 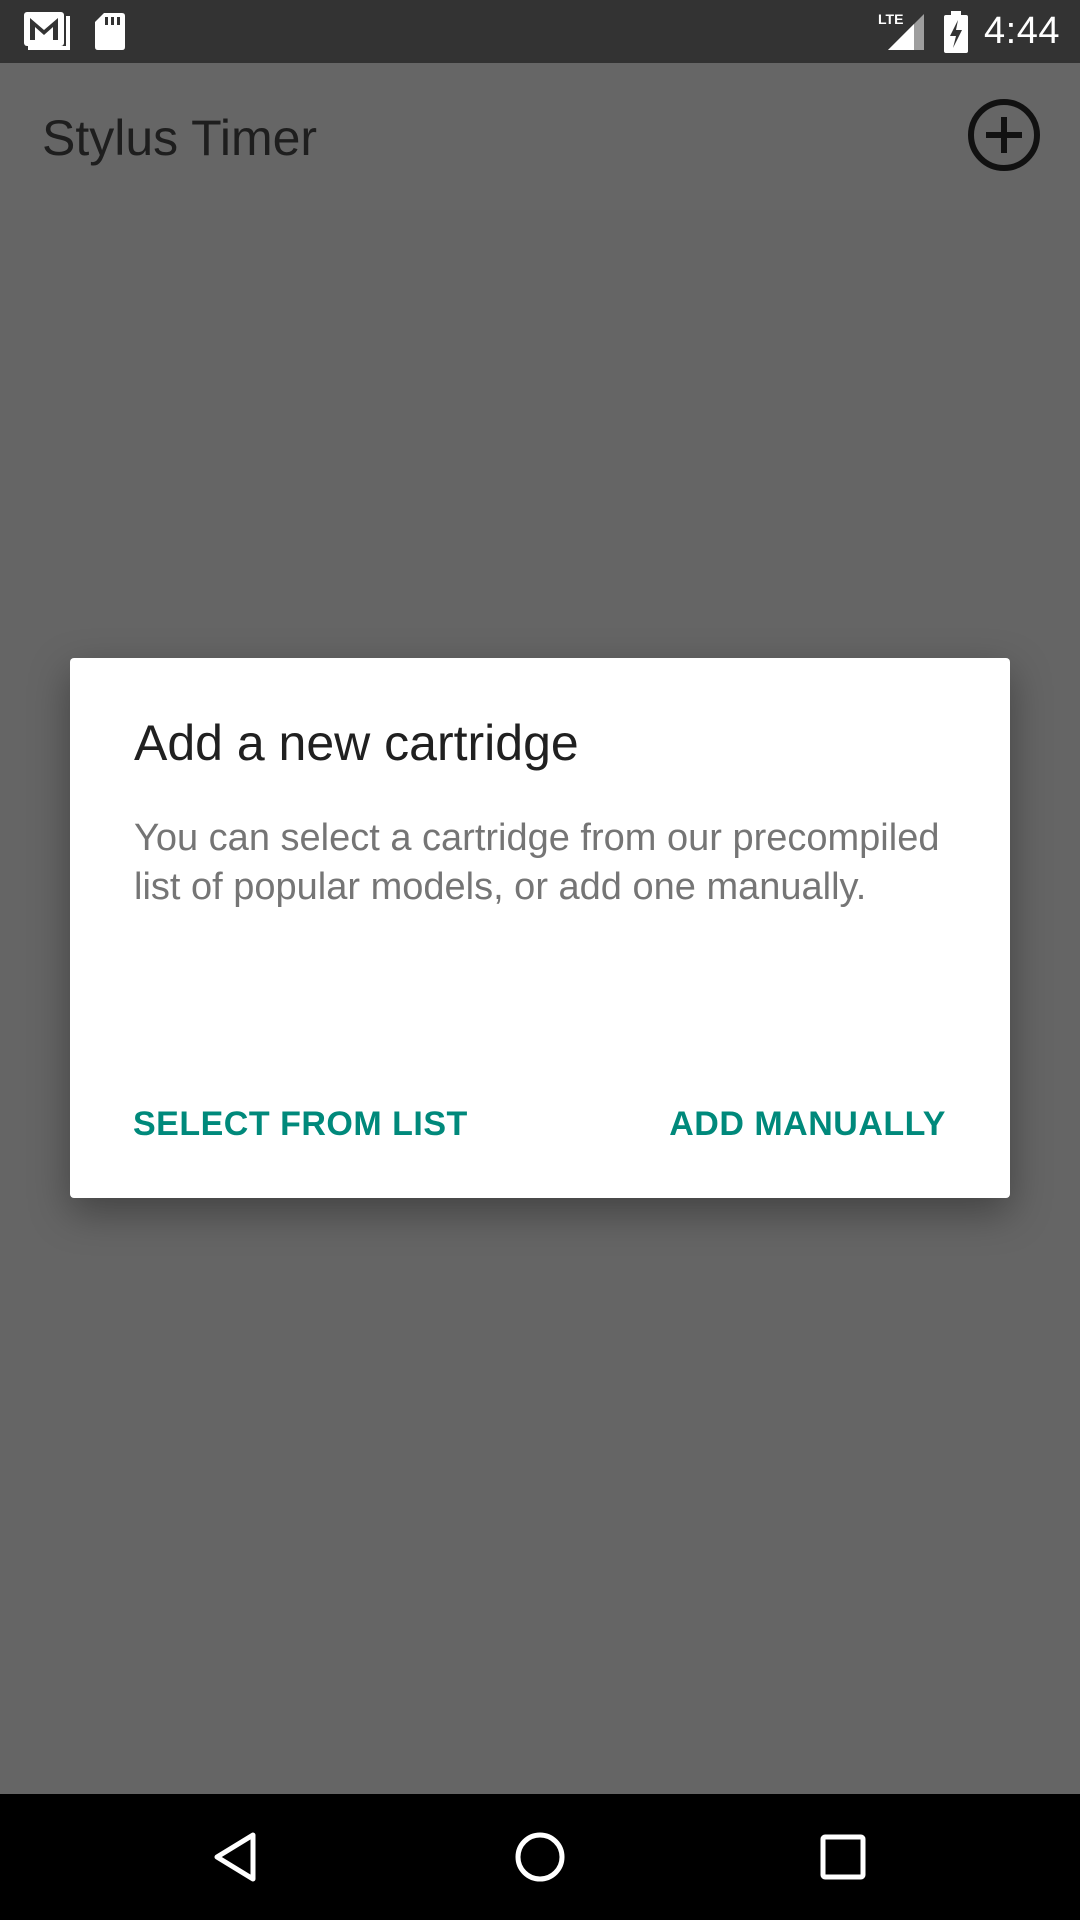 I want to click on status-notifications, so click(x=74, y=31).